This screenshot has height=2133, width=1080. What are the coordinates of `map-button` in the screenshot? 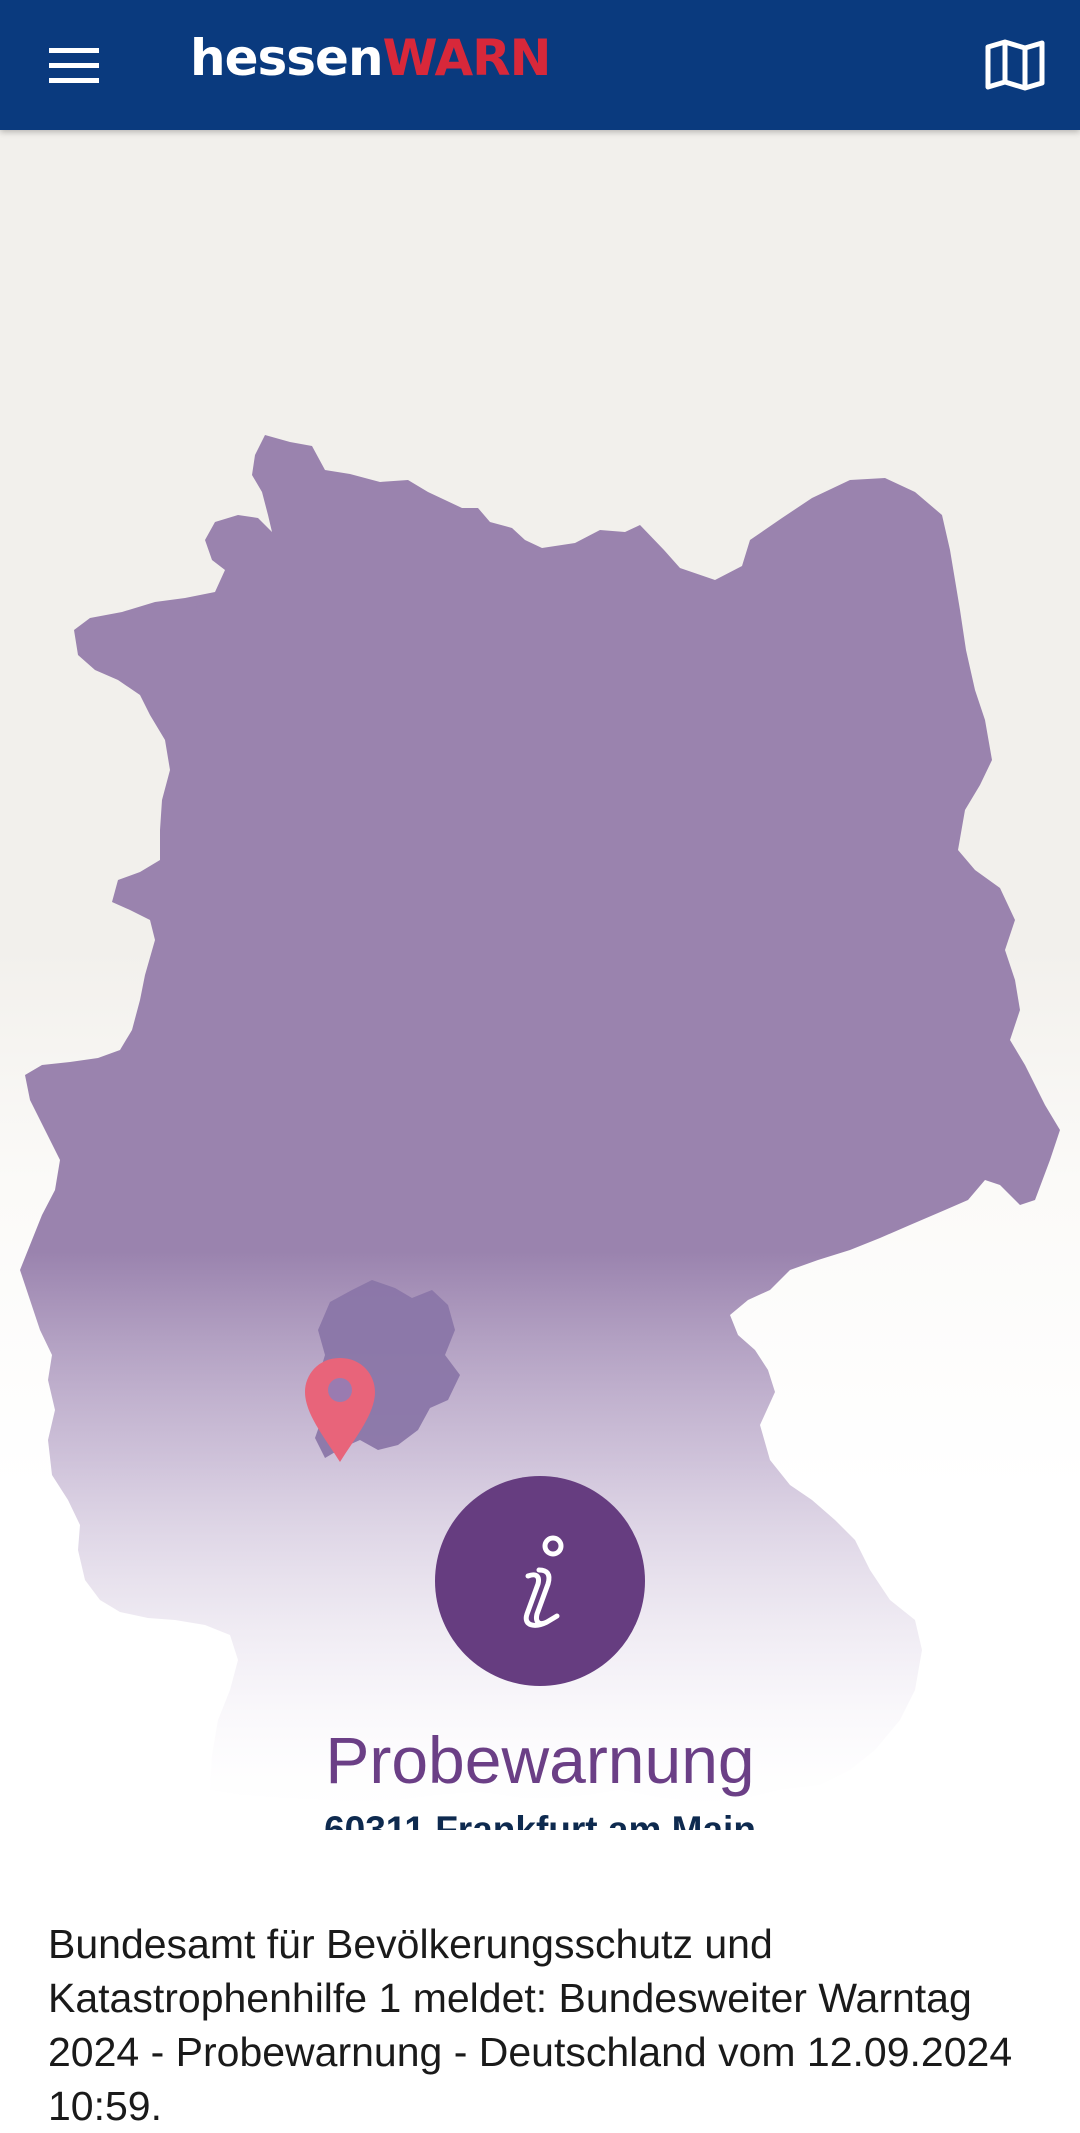 It's located at (1015, 65).